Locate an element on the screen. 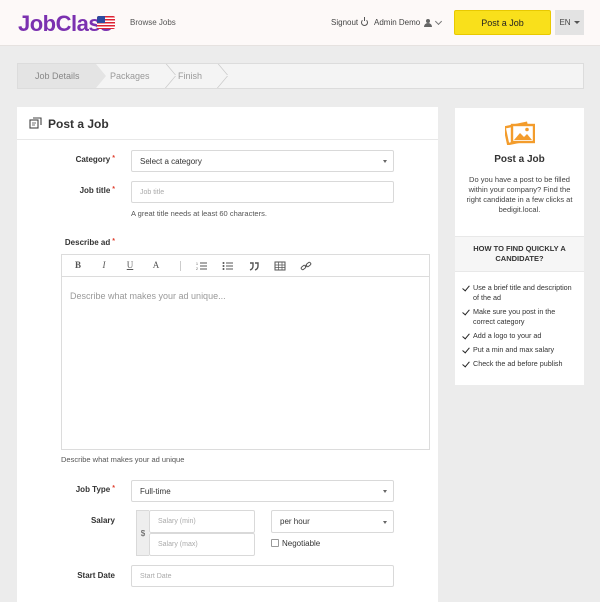  link-icon is located at coordinates (306, 266).